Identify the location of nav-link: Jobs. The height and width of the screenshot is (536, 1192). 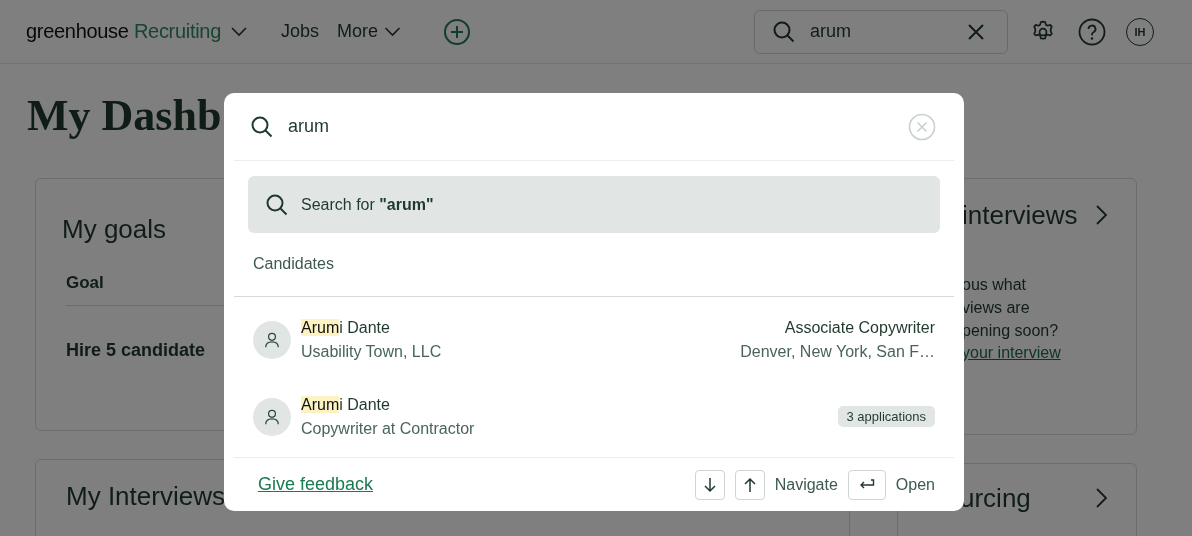
(299, 31).